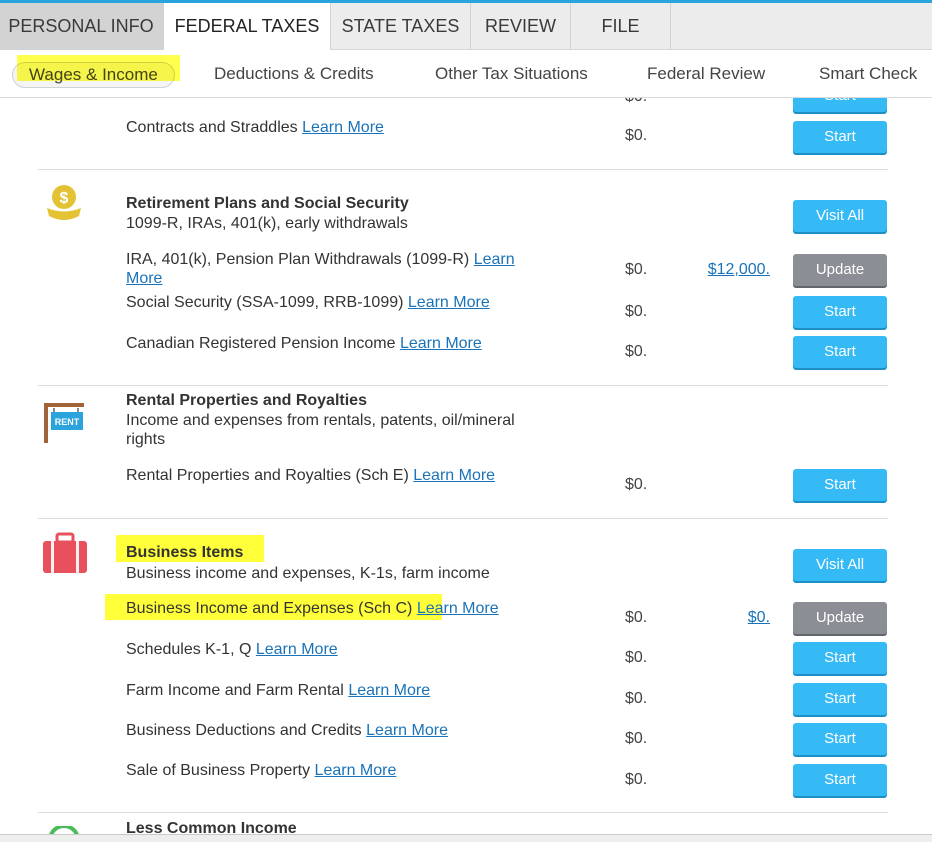  Describe the element at coordinates (267, 203) in the screenshot. I see `section-title: Retirement Plans and Social Security` at that location.